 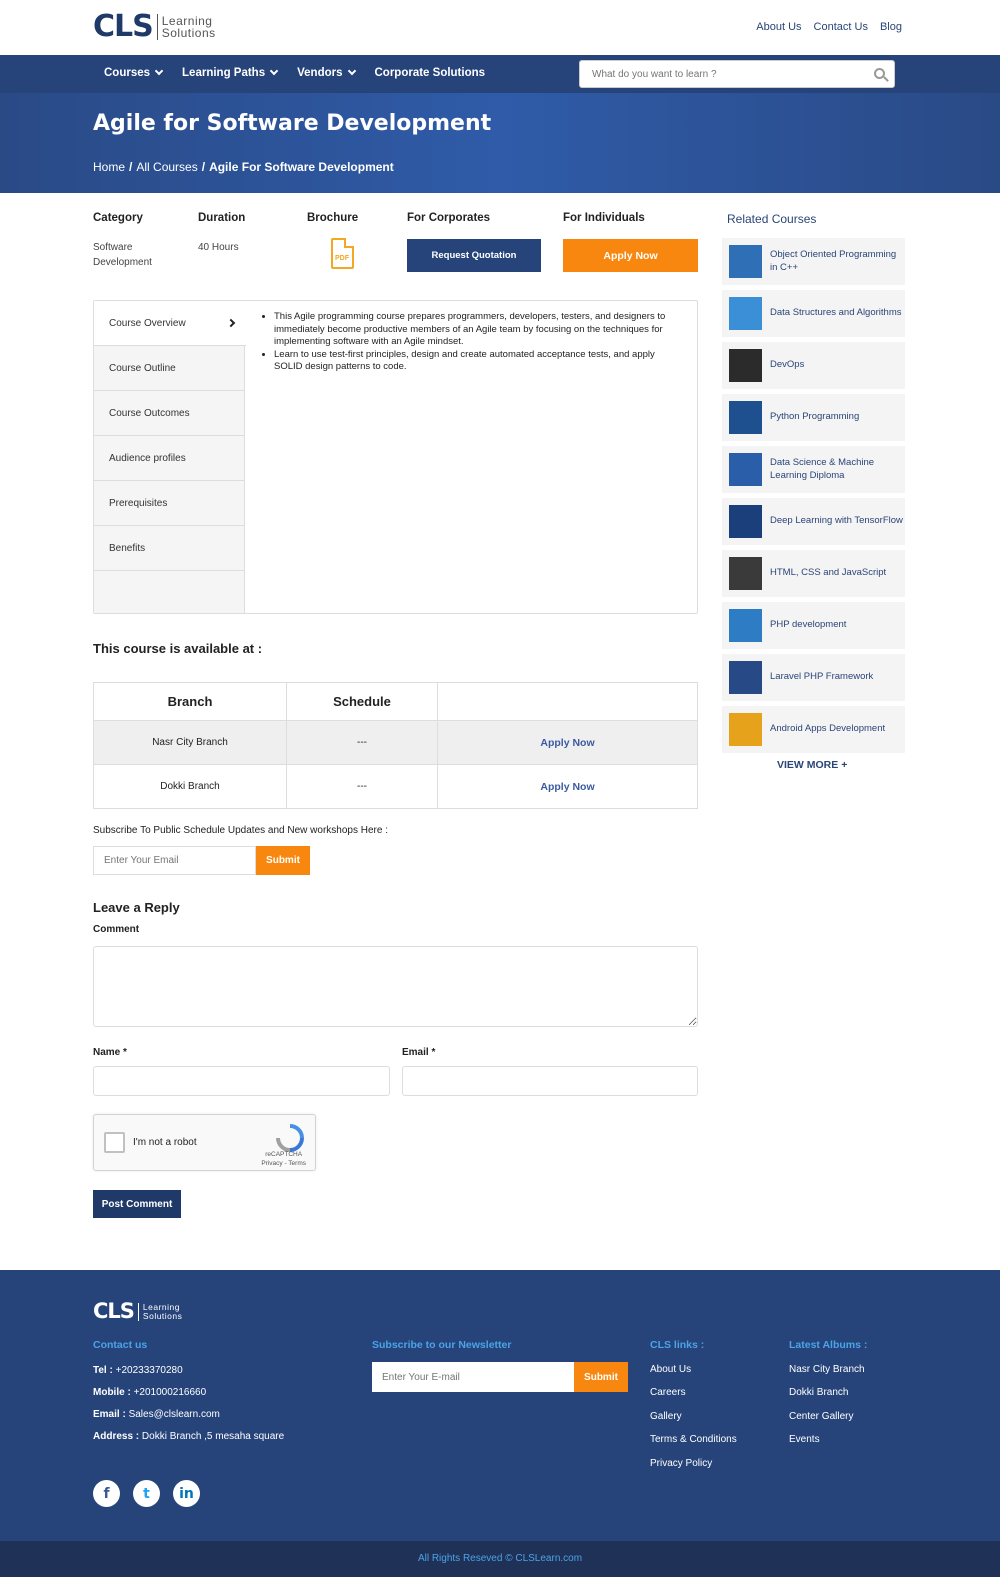 I want to click on nav-vendors-label: Vendors, so click(x=320, y=73).